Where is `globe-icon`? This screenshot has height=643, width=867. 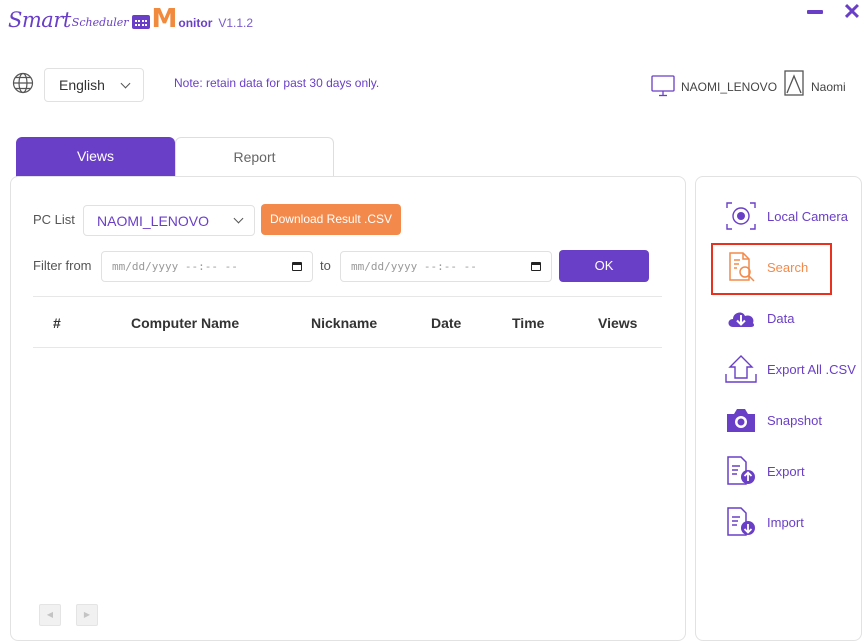
globe-icon is located at coordinates (23, 83).